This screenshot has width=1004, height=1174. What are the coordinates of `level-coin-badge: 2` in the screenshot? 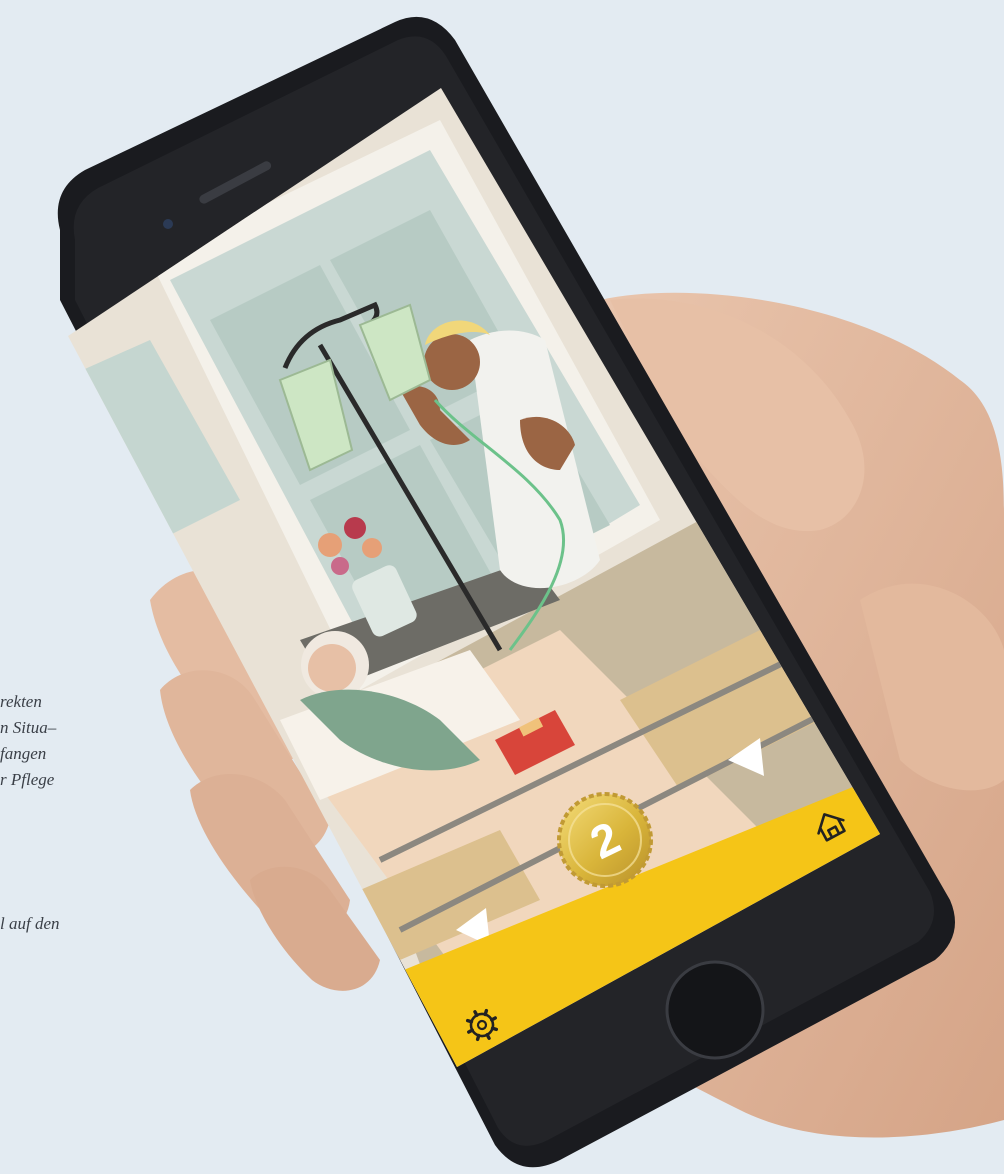 It's located at (605, 840).